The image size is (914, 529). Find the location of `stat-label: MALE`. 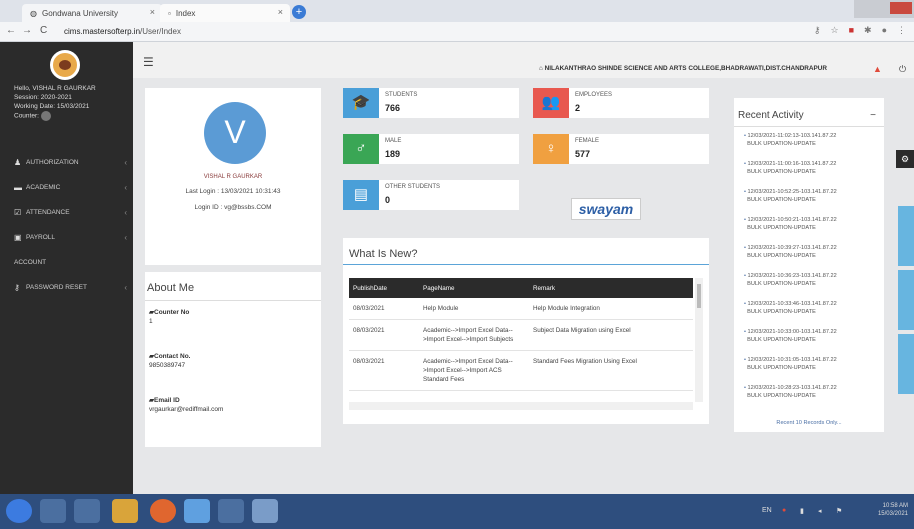

stat-label: MALE is located at coordinates (393, 141).